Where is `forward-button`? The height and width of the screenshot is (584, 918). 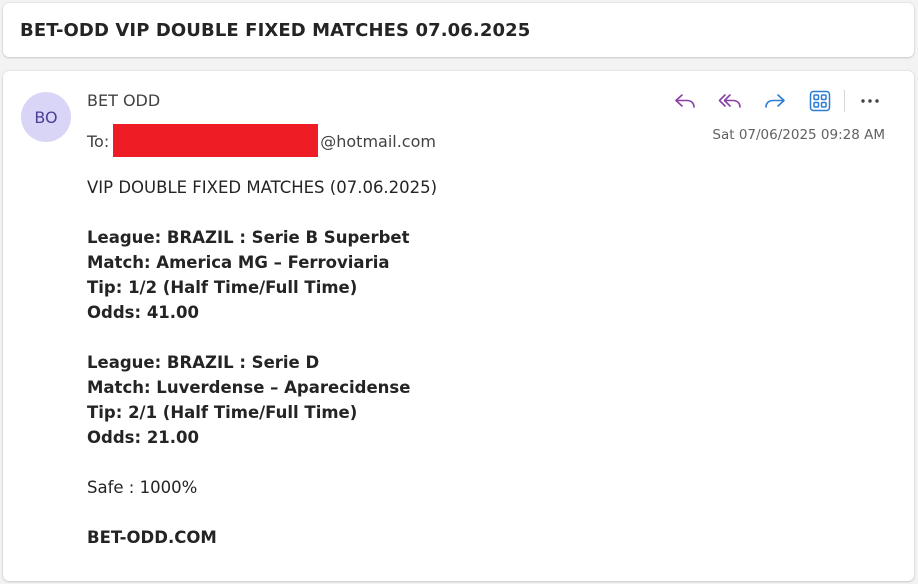
forward-button is located at coordinates (775, 101).